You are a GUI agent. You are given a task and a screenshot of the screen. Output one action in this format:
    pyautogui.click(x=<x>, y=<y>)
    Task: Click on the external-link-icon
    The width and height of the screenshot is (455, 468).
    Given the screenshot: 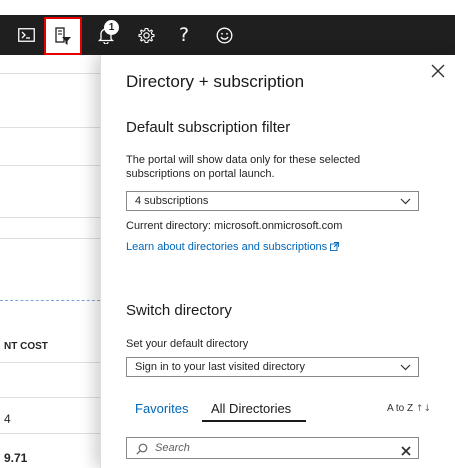 What is the action you would take?
    pyautogui.click(x=335, y=248)
    